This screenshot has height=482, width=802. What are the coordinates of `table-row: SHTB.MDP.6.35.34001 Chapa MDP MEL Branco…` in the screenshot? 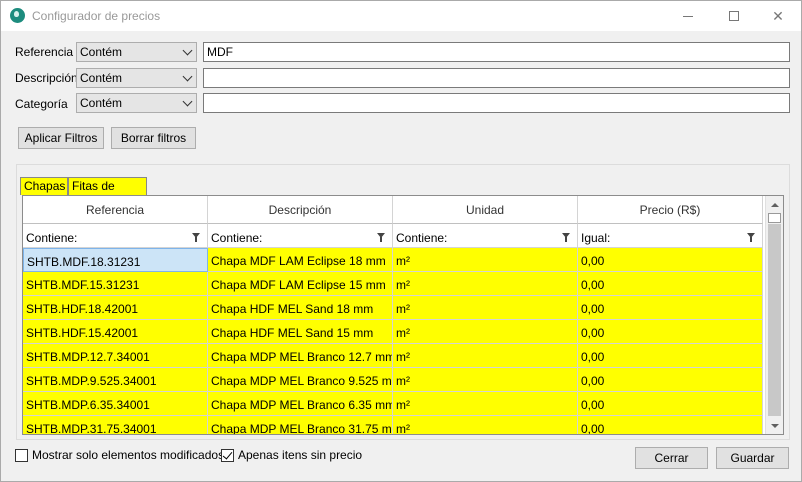 It's located at (393, 404).